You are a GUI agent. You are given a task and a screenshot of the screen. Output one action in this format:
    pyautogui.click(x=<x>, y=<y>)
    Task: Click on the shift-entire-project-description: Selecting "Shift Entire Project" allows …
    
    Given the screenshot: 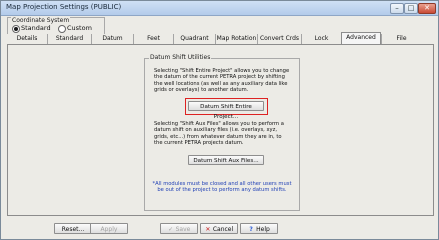 What is the action you would take?
    pyautogui.click(x=222, y=81)
    